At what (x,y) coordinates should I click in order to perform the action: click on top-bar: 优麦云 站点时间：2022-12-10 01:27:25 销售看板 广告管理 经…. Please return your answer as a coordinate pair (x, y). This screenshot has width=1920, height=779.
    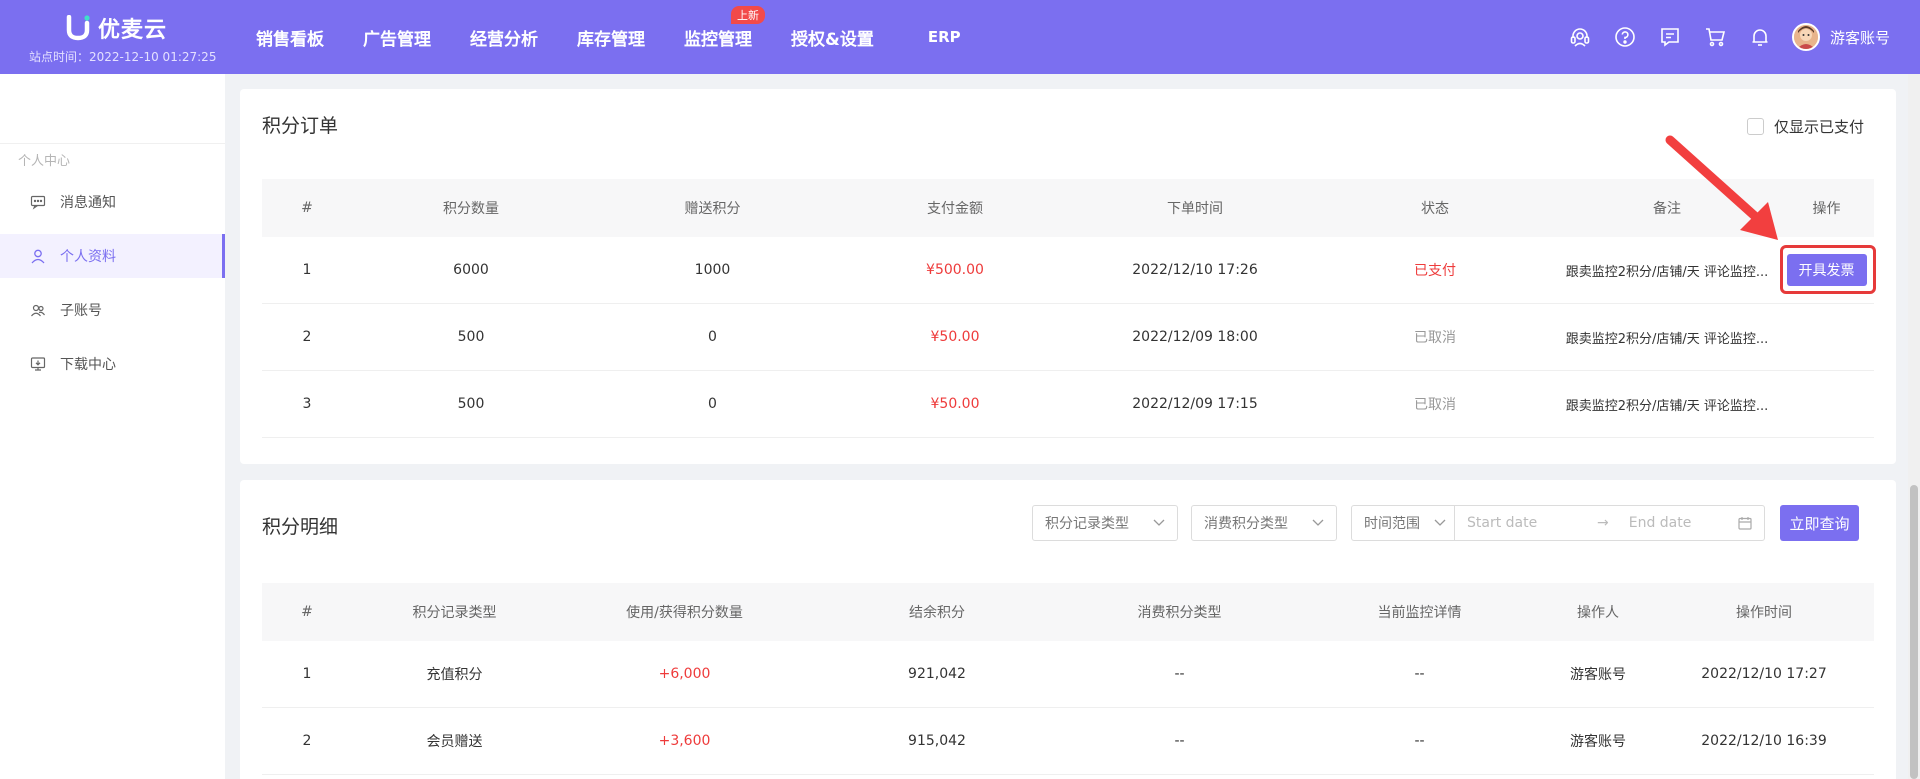
    Looking at the image, I should click on (960, 37).